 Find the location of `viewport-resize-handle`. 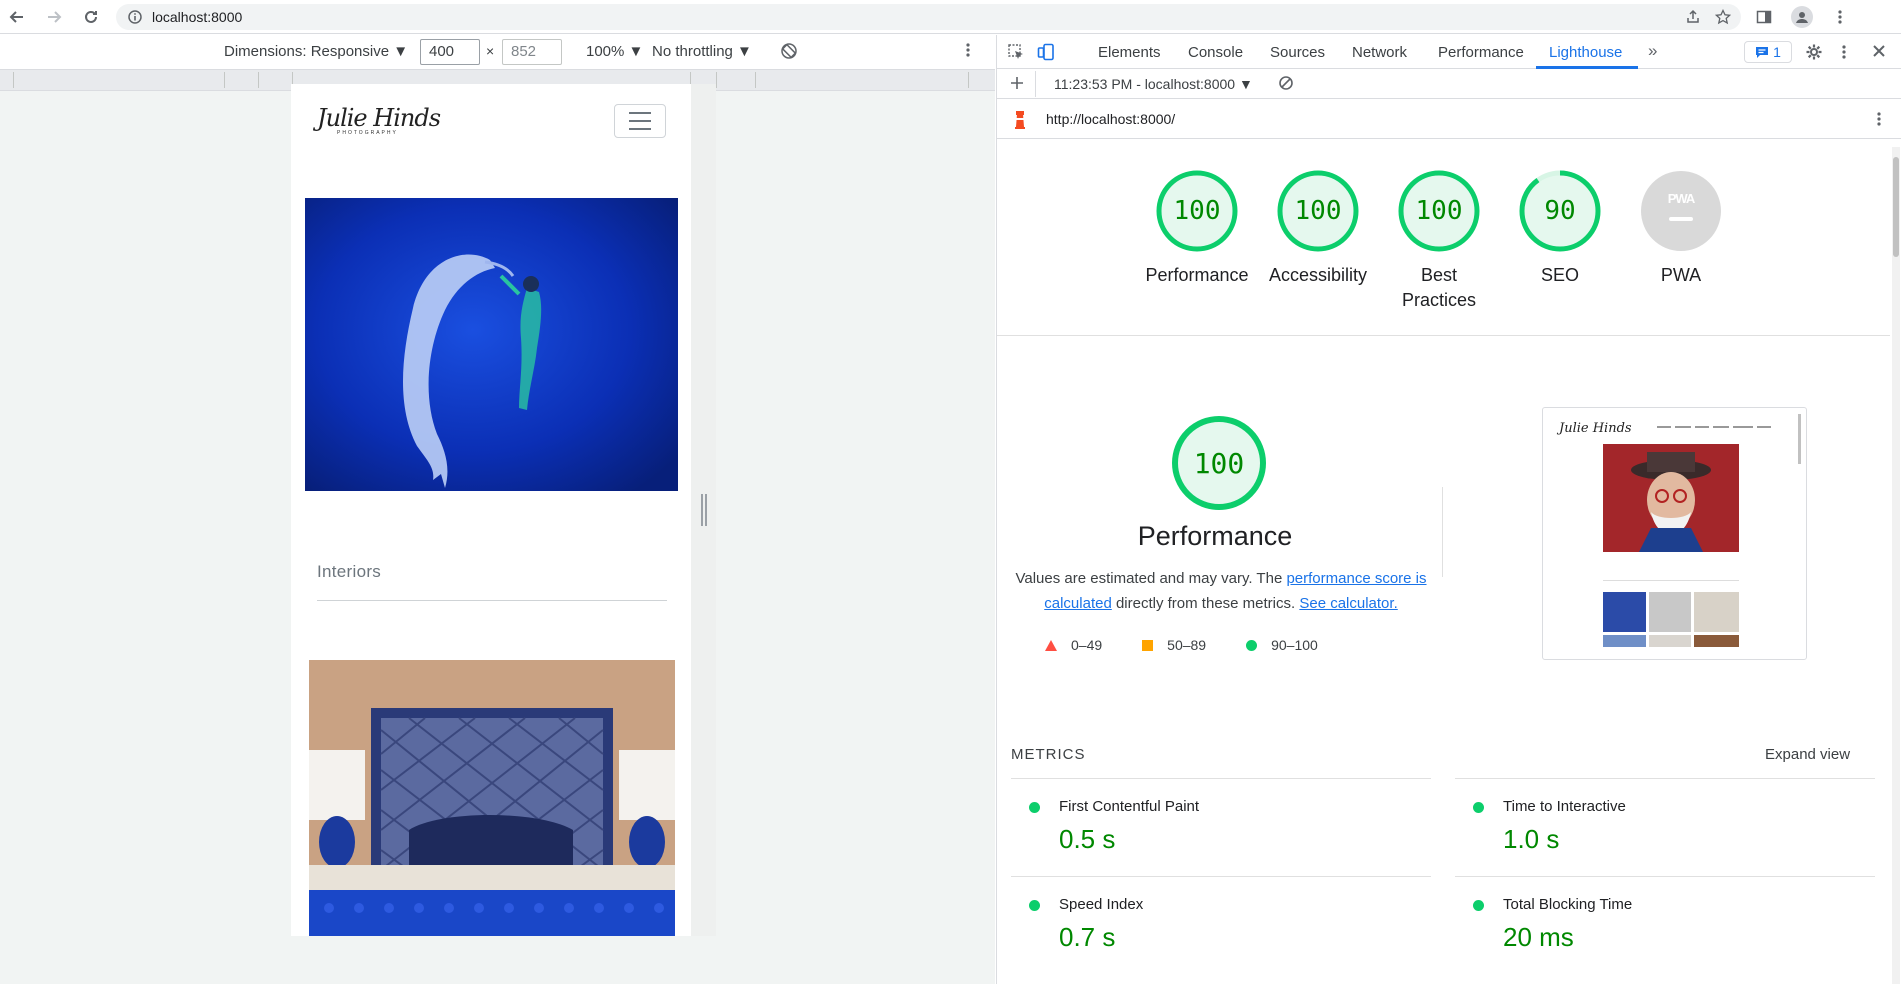

viewport-resize-handle is located at coordinates (704, 510).